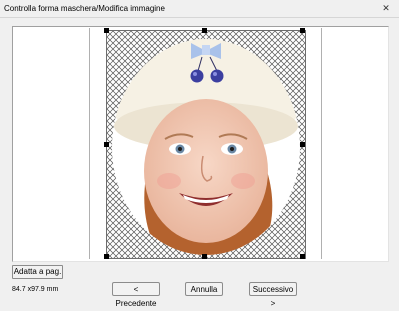 The width and height of the screenshot is (399, 311). I want to click on size-readout: 84.7 x97.9 mm, so click(35, 289).